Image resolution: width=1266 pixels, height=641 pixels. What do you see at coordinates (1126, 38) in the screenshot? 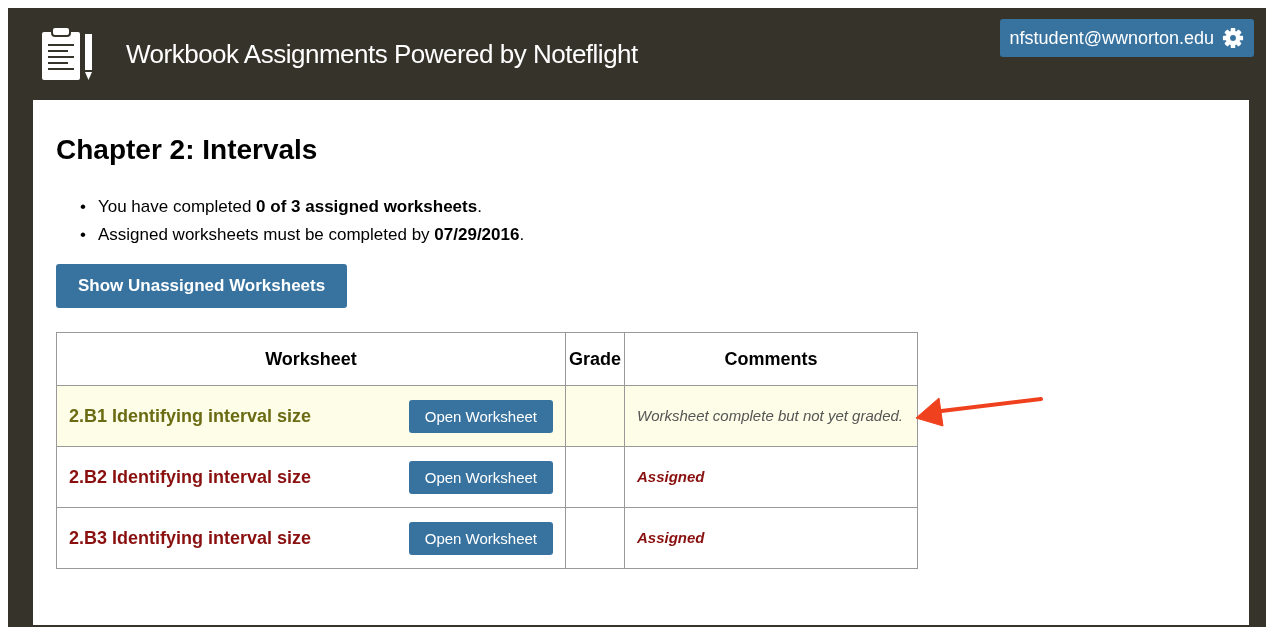
I see `user-menu-button: nfstudent@wwnorton.edu` at bounding box center [1126, 38].